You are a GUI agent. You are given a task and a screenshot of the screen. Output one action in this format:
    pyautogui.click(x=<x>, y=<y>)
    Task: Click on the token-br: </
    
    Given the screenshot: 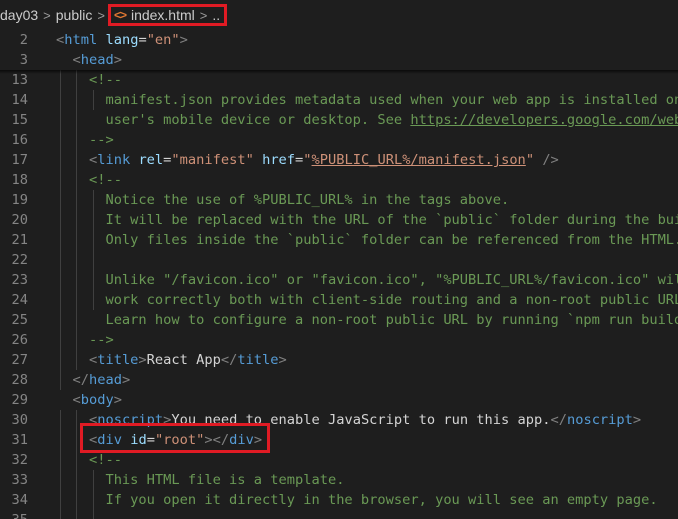 What is the action you would take?
    pyautogui.click(x=558, y=420)
    